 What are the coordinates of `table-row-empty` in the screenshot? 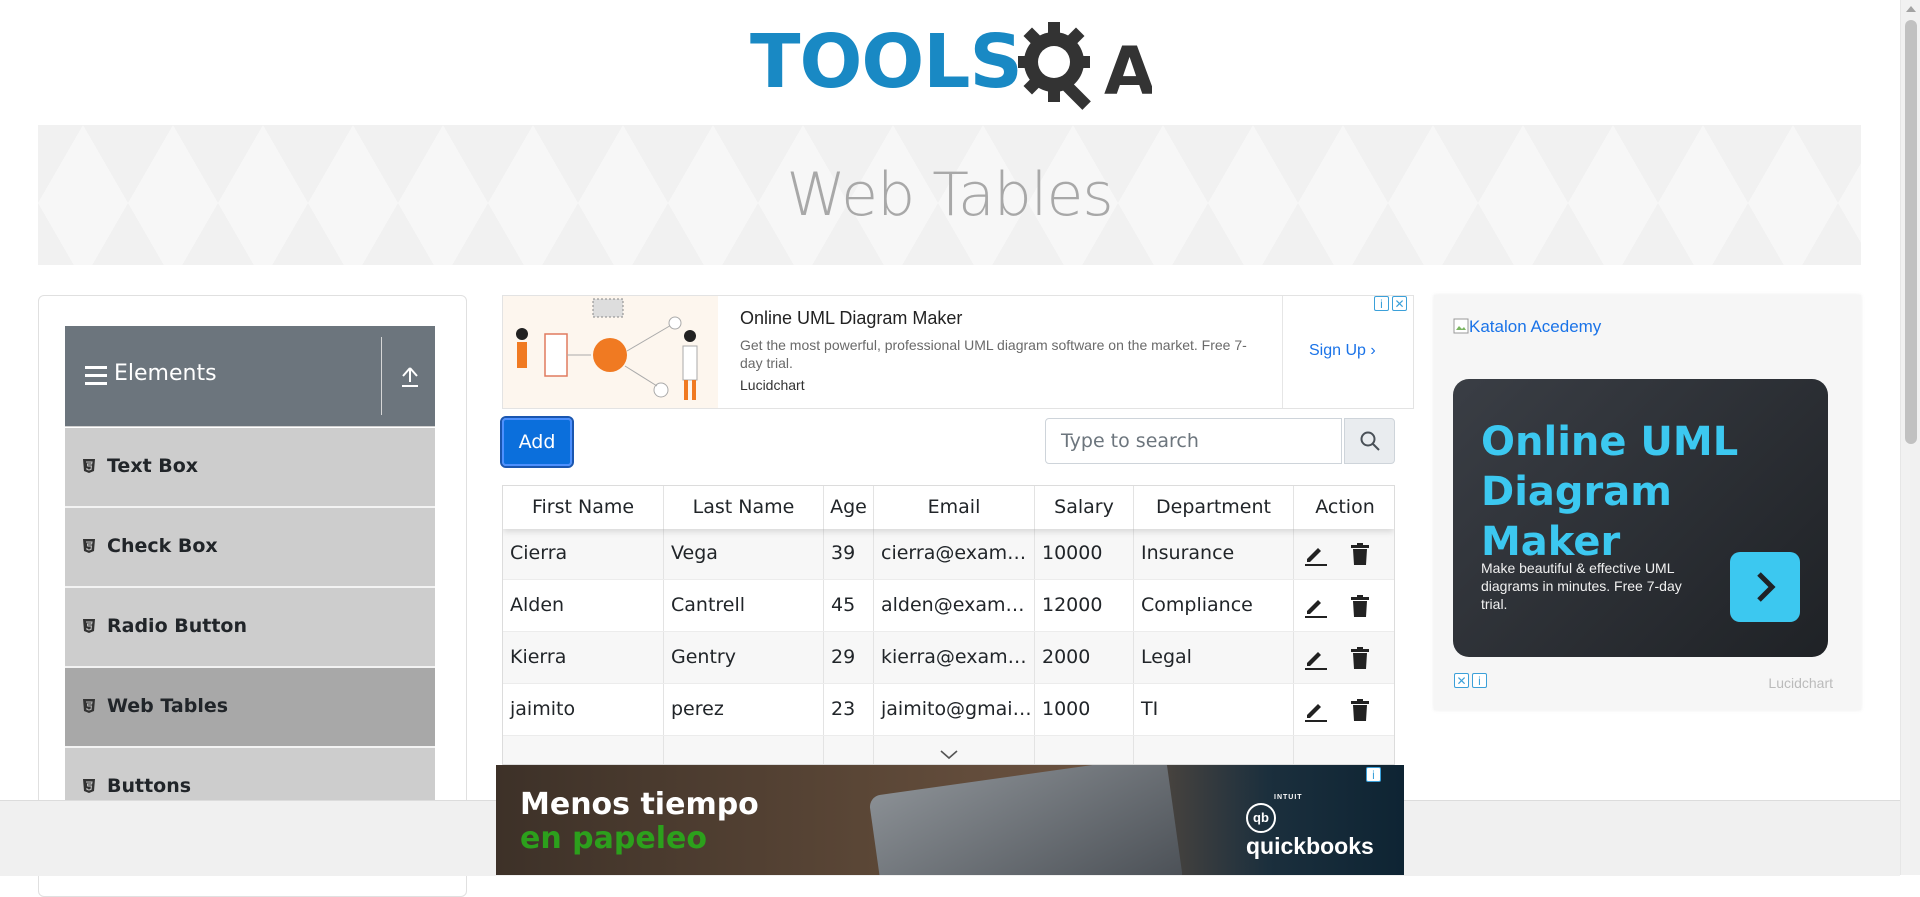 It's located at (948, 750).